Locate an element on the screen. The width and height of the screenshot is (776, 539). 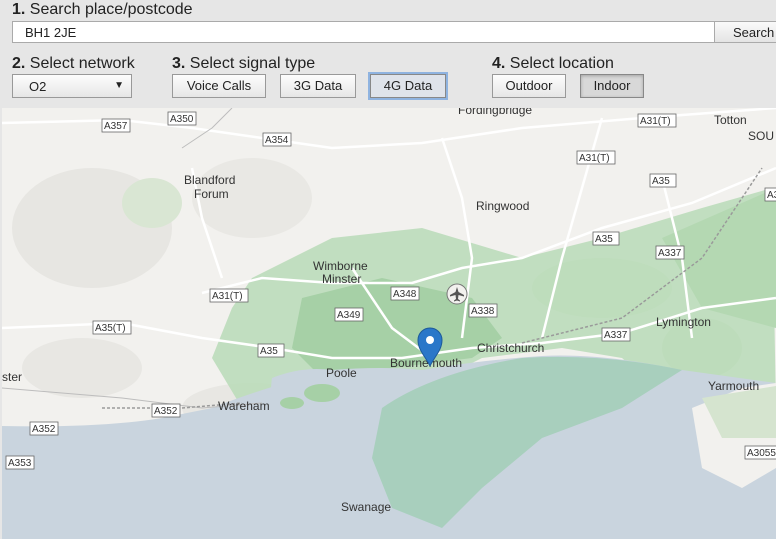
road-label: A3 is located at coordinates (770, 194).